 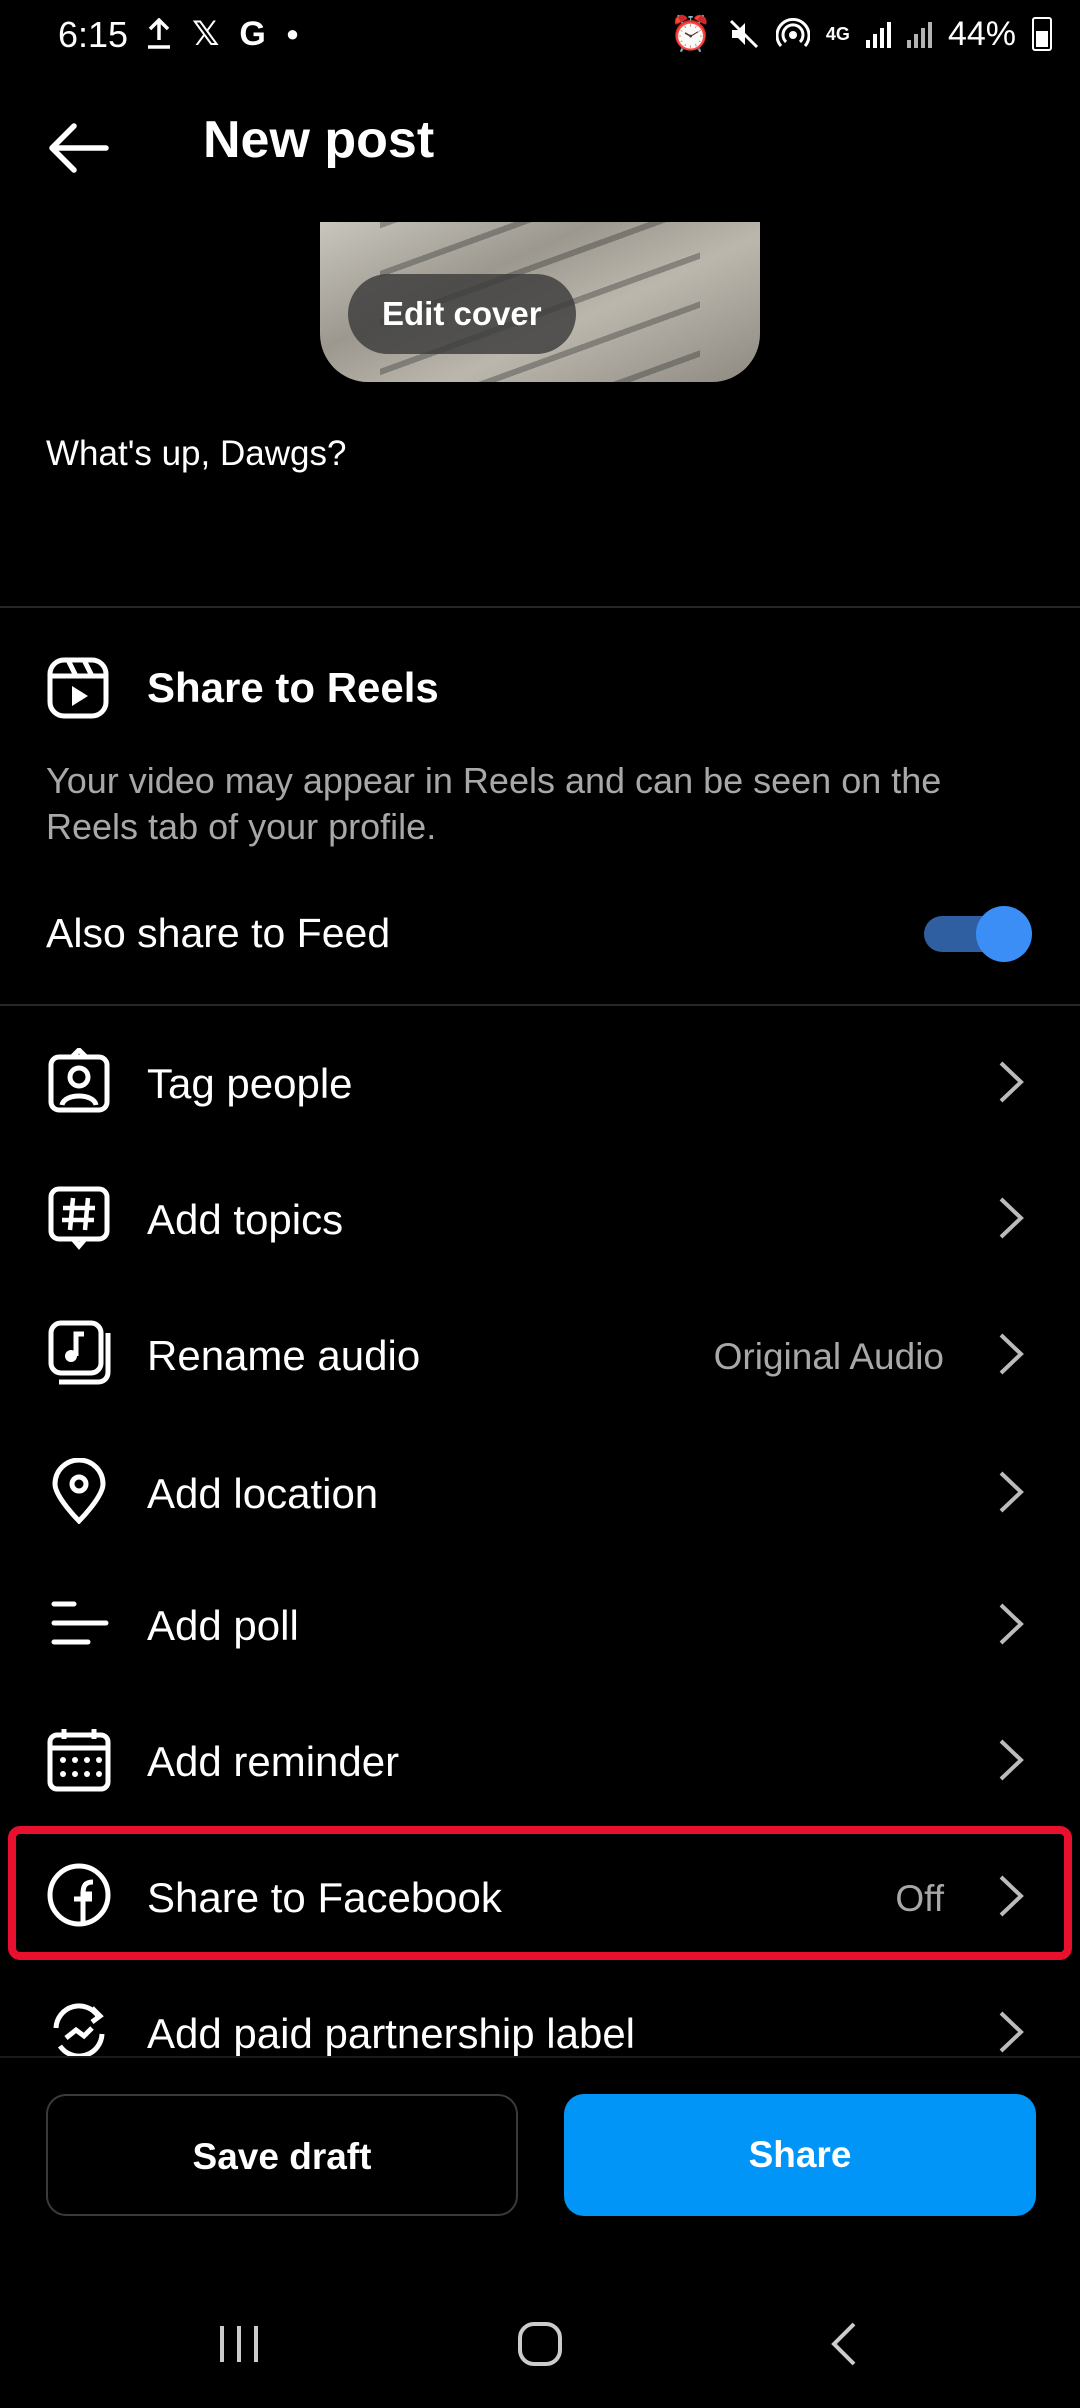 I want to click on upload-icon, so click(x=159, y=33).